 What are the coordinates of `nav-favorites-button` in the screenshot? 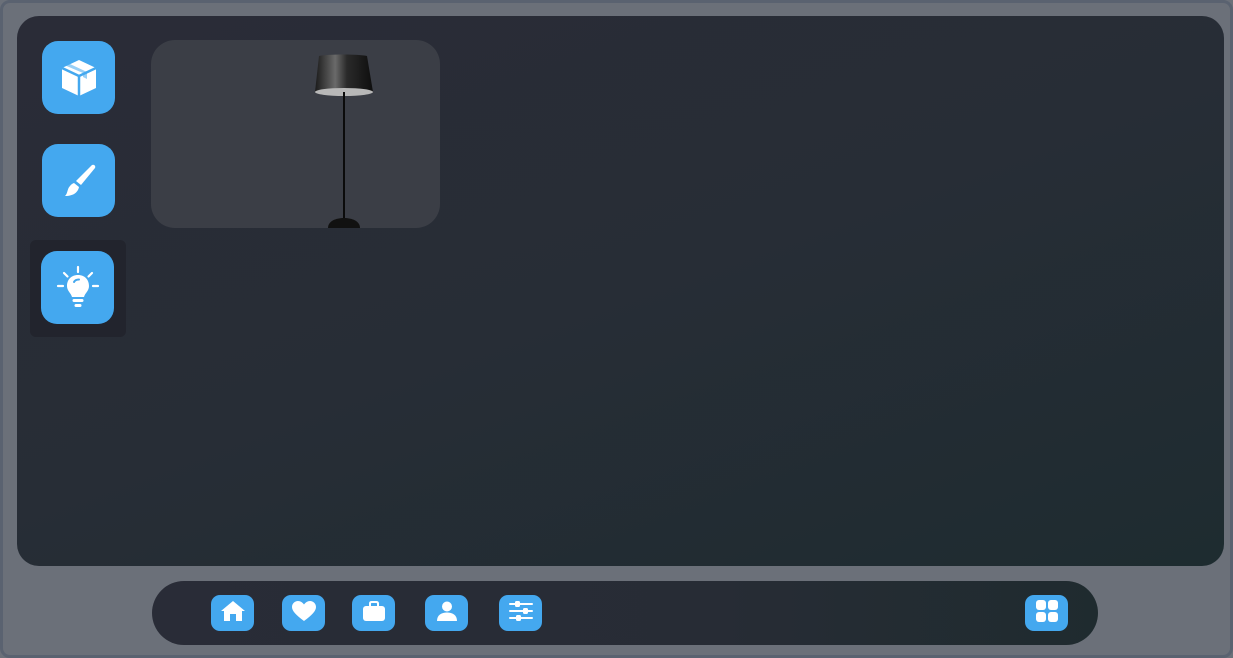 It's located at (303, 613).